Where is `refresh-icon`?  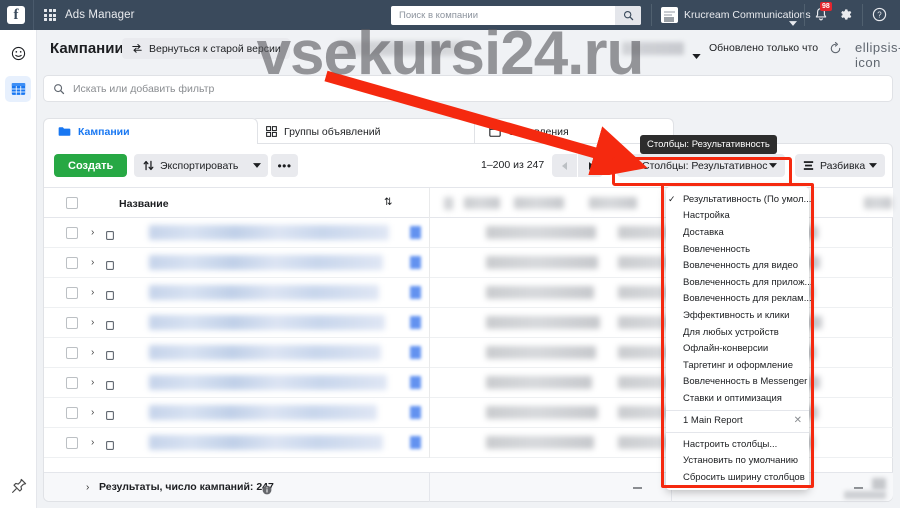 refresh-icon is located at coordinates (835, 50).